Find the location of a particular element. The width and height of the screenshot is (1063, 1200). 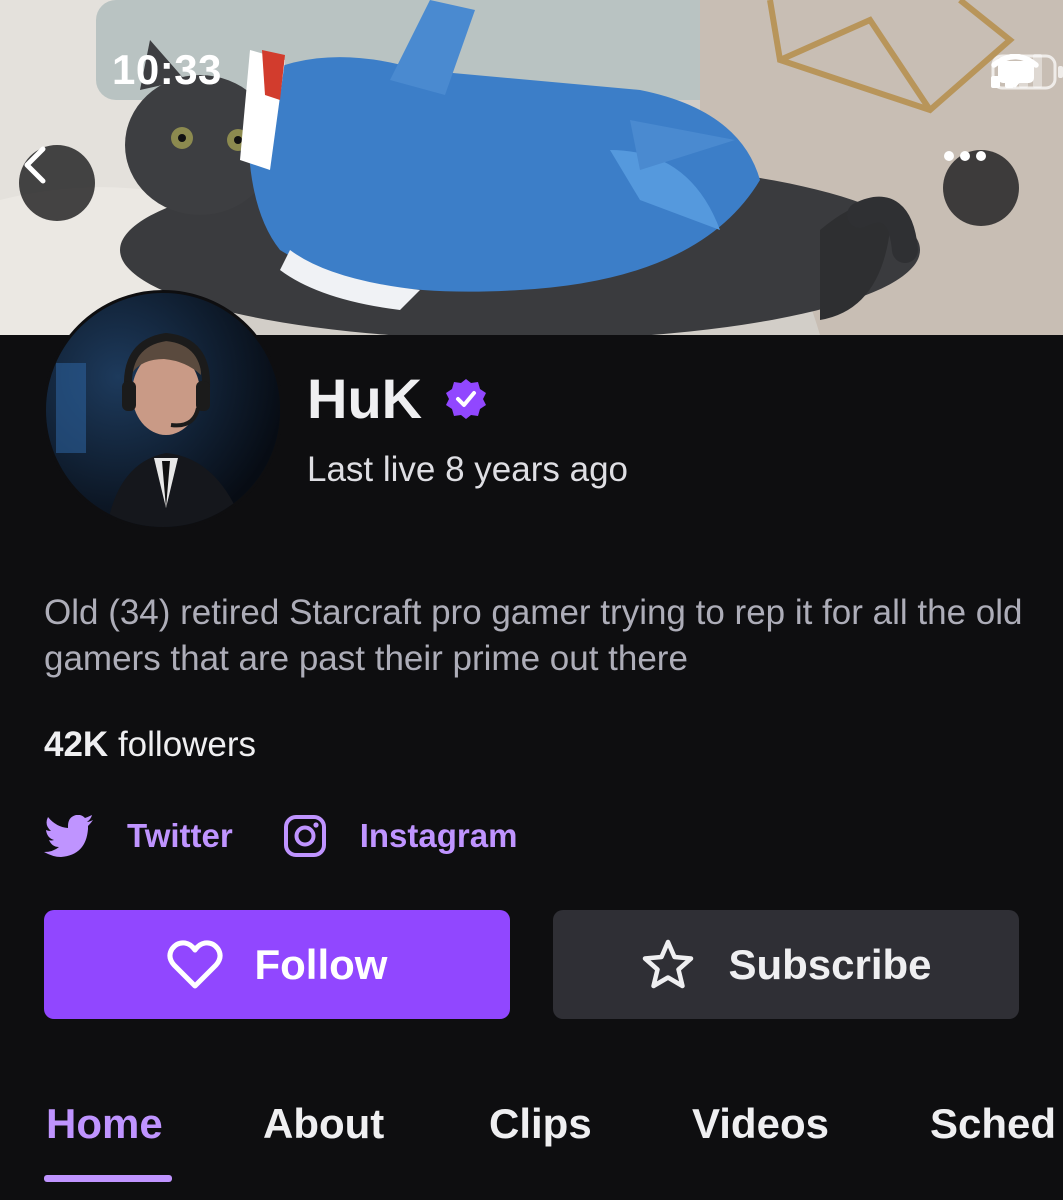

instagram-label: Instagram is located at coordinates (438, 835).